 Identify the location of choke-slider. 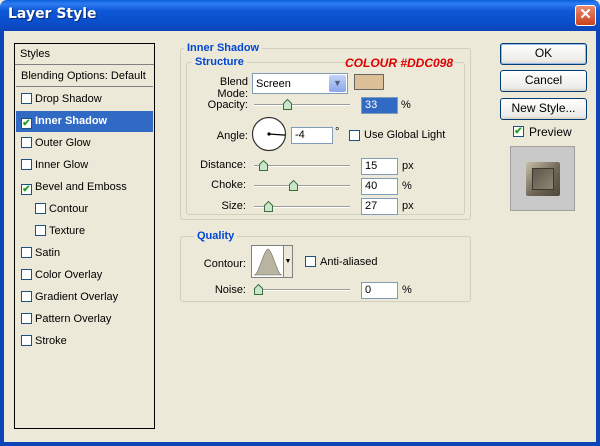
(302, 185).